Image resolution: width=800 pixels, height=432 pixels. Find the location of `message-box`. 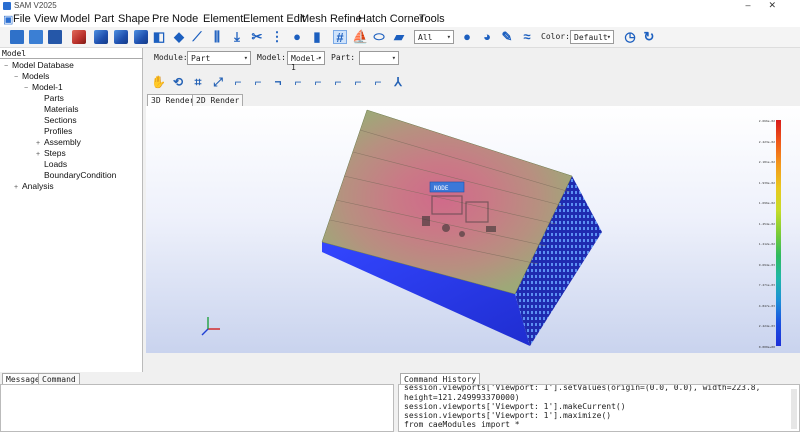

message-box is located at coordinates (197, 408).